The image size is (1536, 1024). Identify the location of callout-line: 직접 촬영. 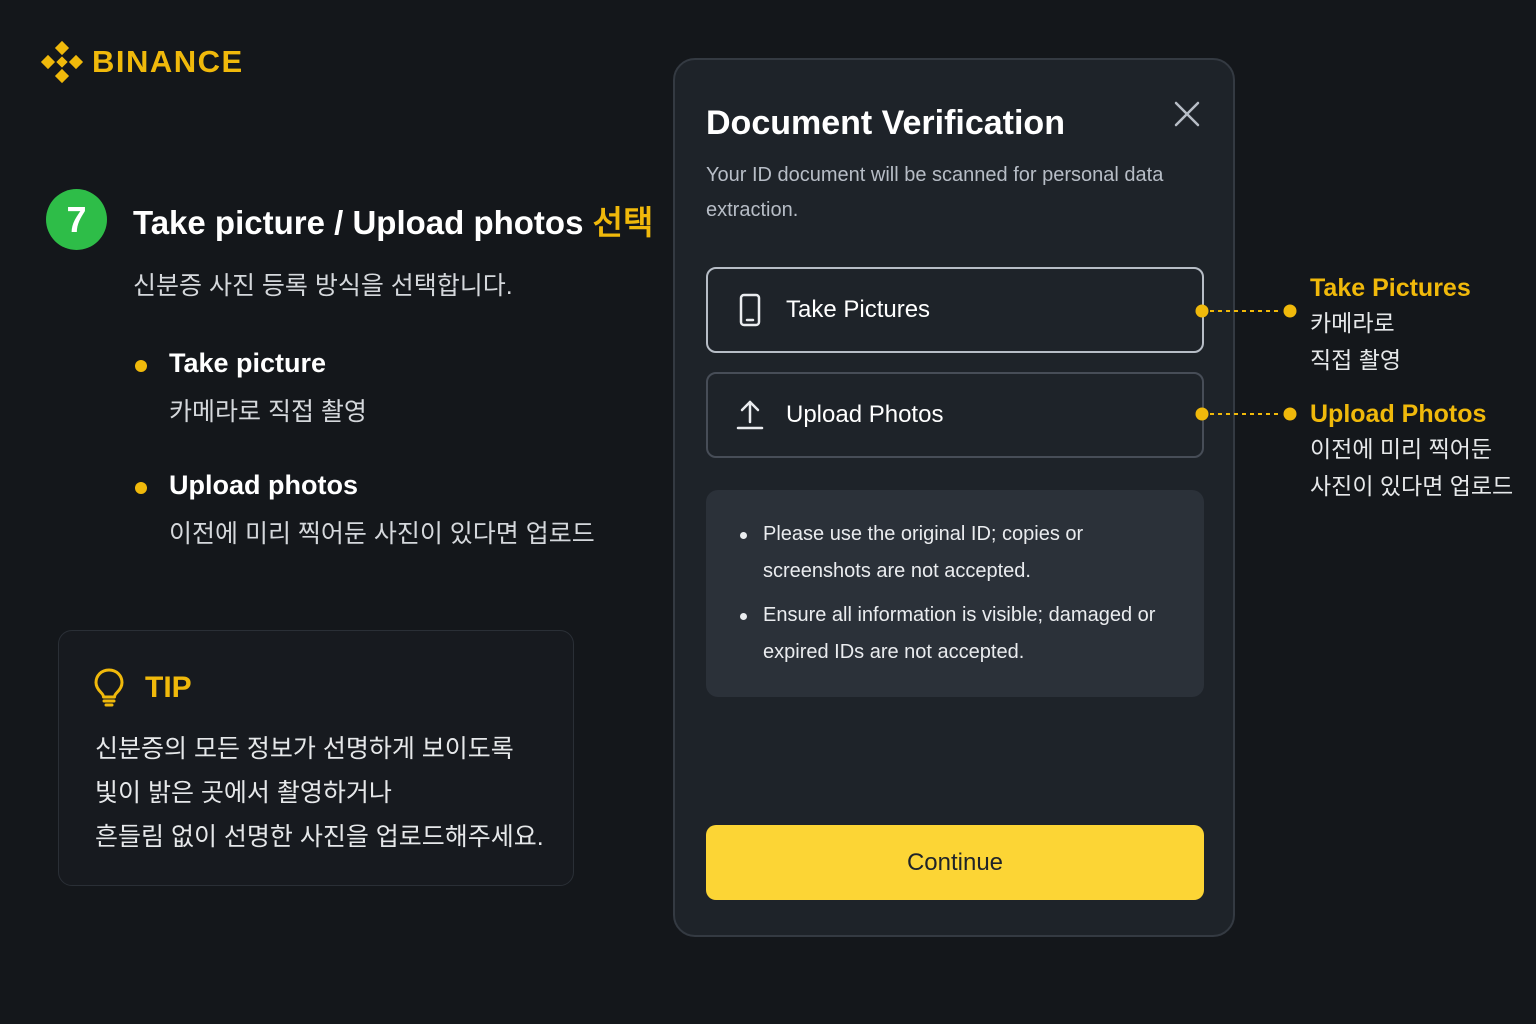
(1356, 360).